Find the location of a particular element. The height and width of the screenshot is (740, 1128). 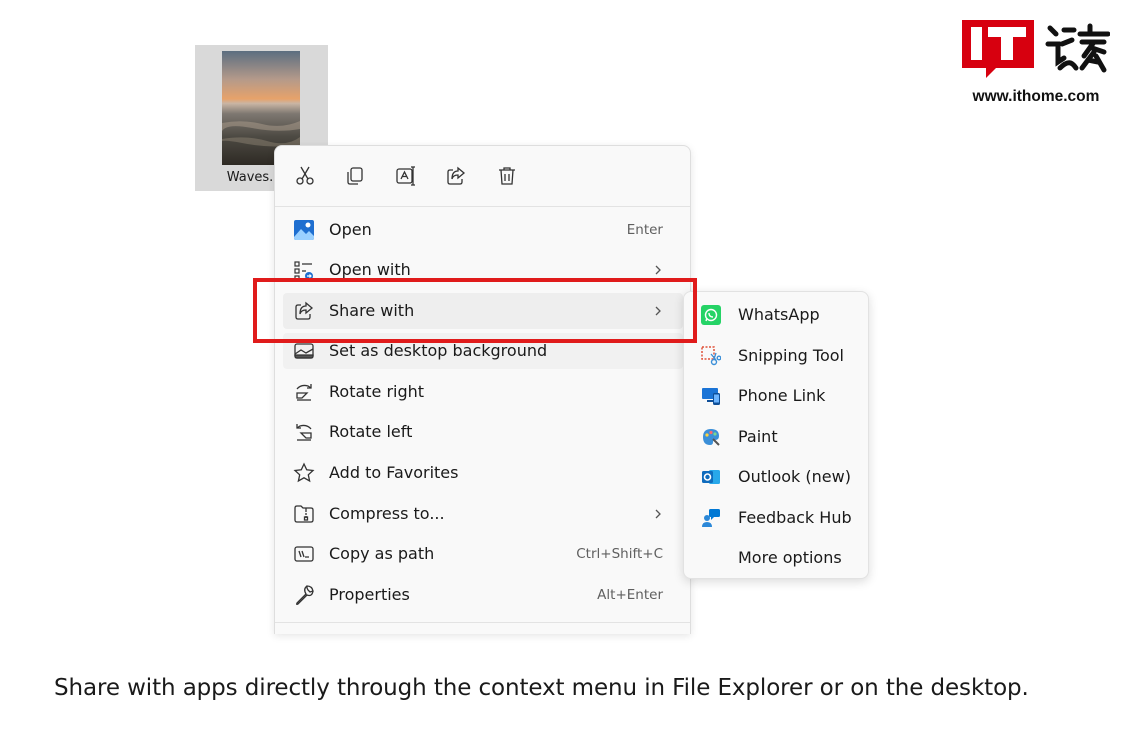

share-target-label: Paint is located at coordinates (758, 436).